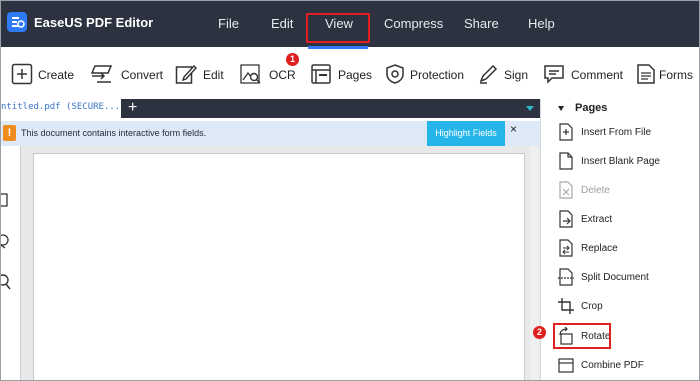 The width and height of the screenshot is (700, 381). Describe the element at coordinates (413, 23) in the screenshot. I see `menu-compress: Compress` at that location.